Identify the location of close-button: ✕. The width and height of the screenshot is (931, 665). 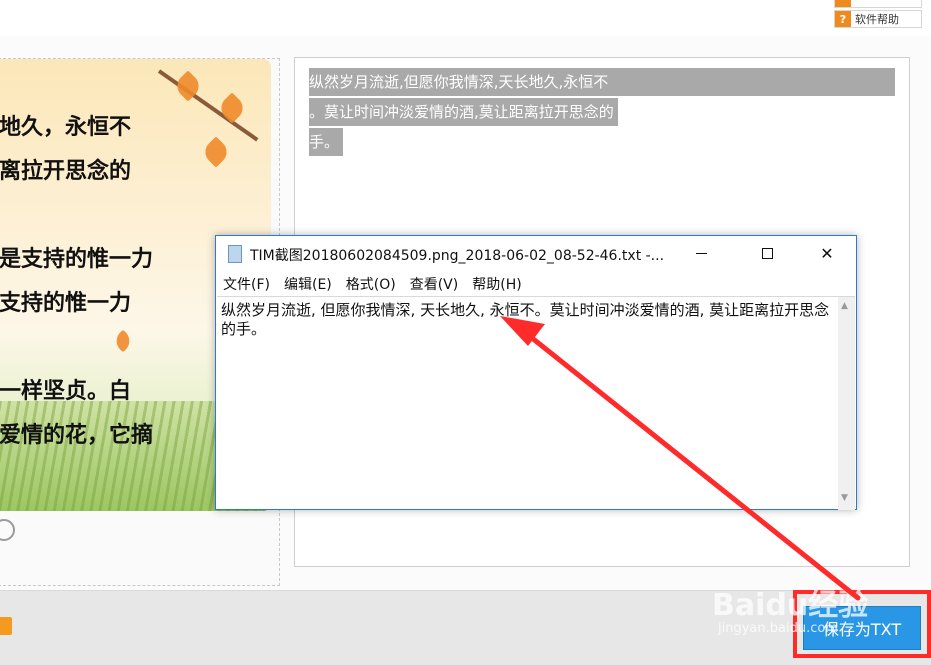
(827, 253).